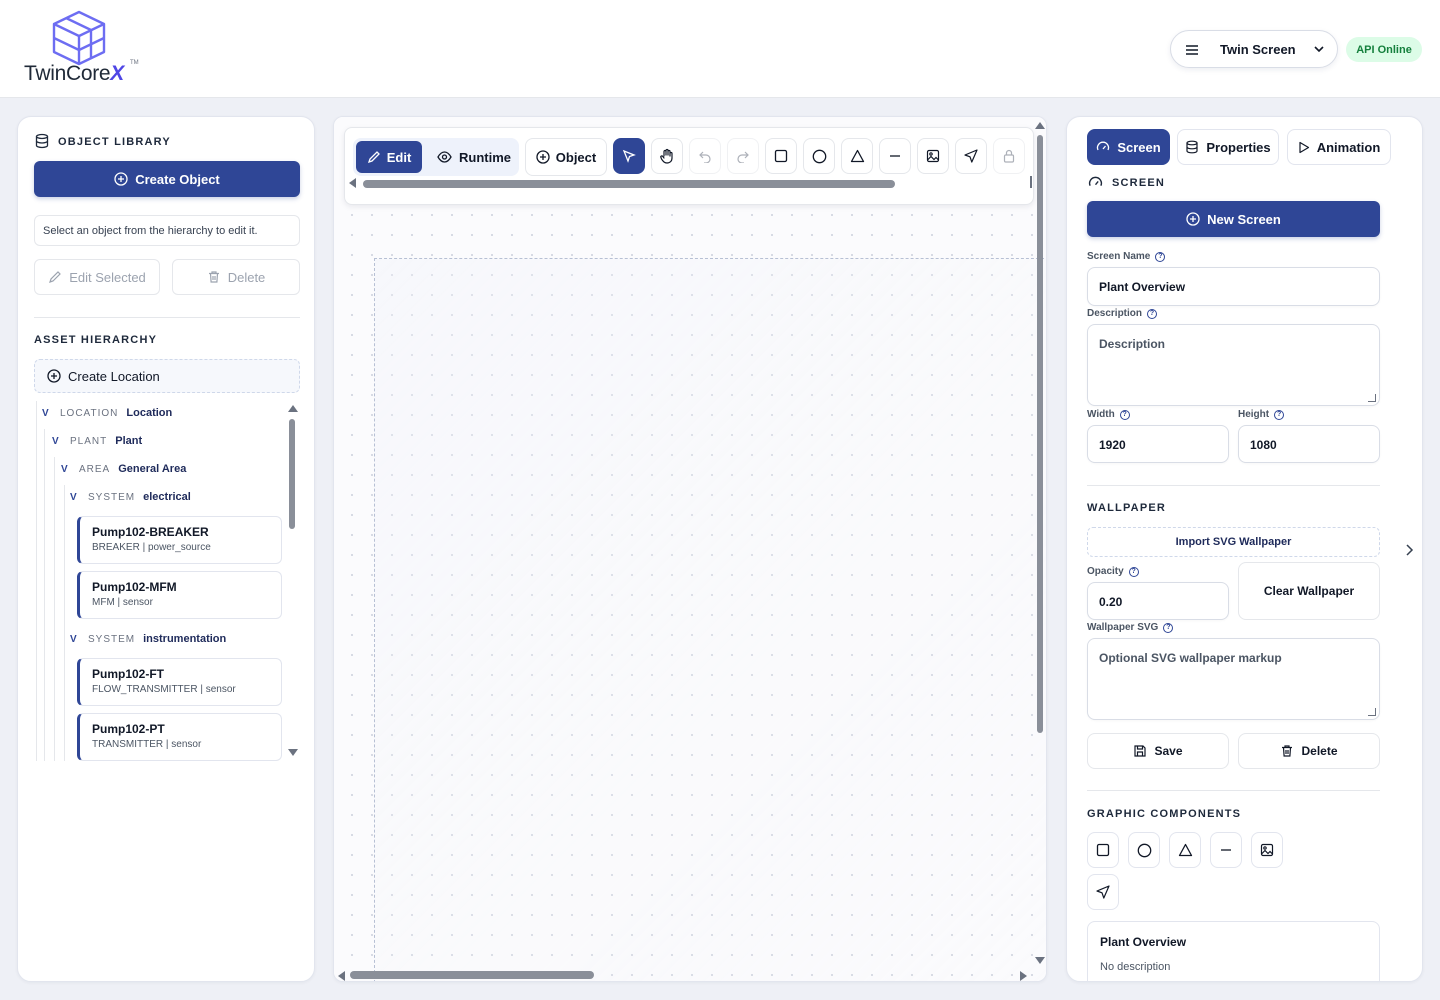  Describe the element at coordinates (129, 441) in the screenshot. I see `node-name: Plant` at that location.